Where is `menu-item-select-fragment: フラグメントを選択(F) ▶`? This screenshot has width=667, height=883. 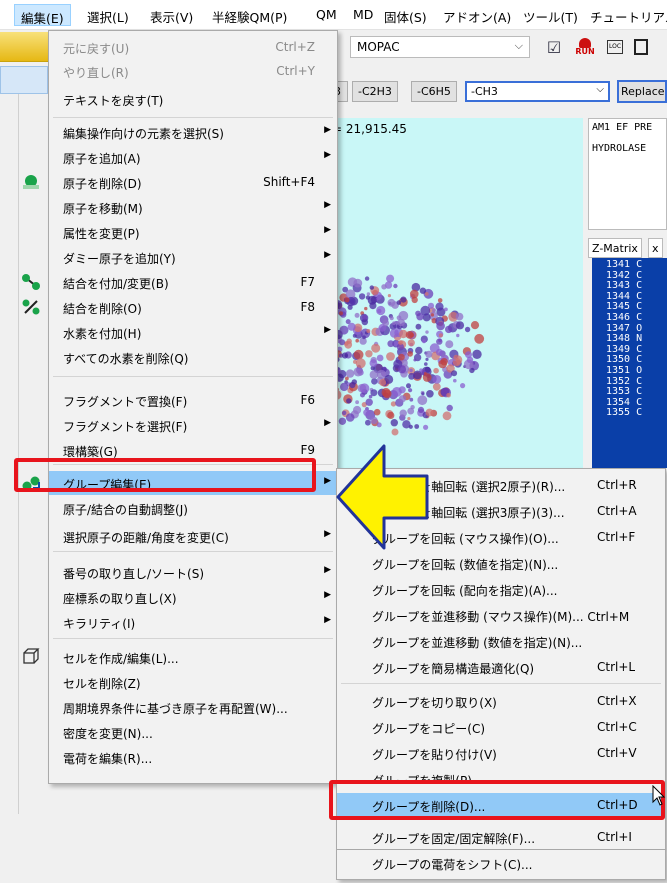
menu-item-select-fragment: フラグメントを選択(F) ▶ is located at coordinates (193, 425).